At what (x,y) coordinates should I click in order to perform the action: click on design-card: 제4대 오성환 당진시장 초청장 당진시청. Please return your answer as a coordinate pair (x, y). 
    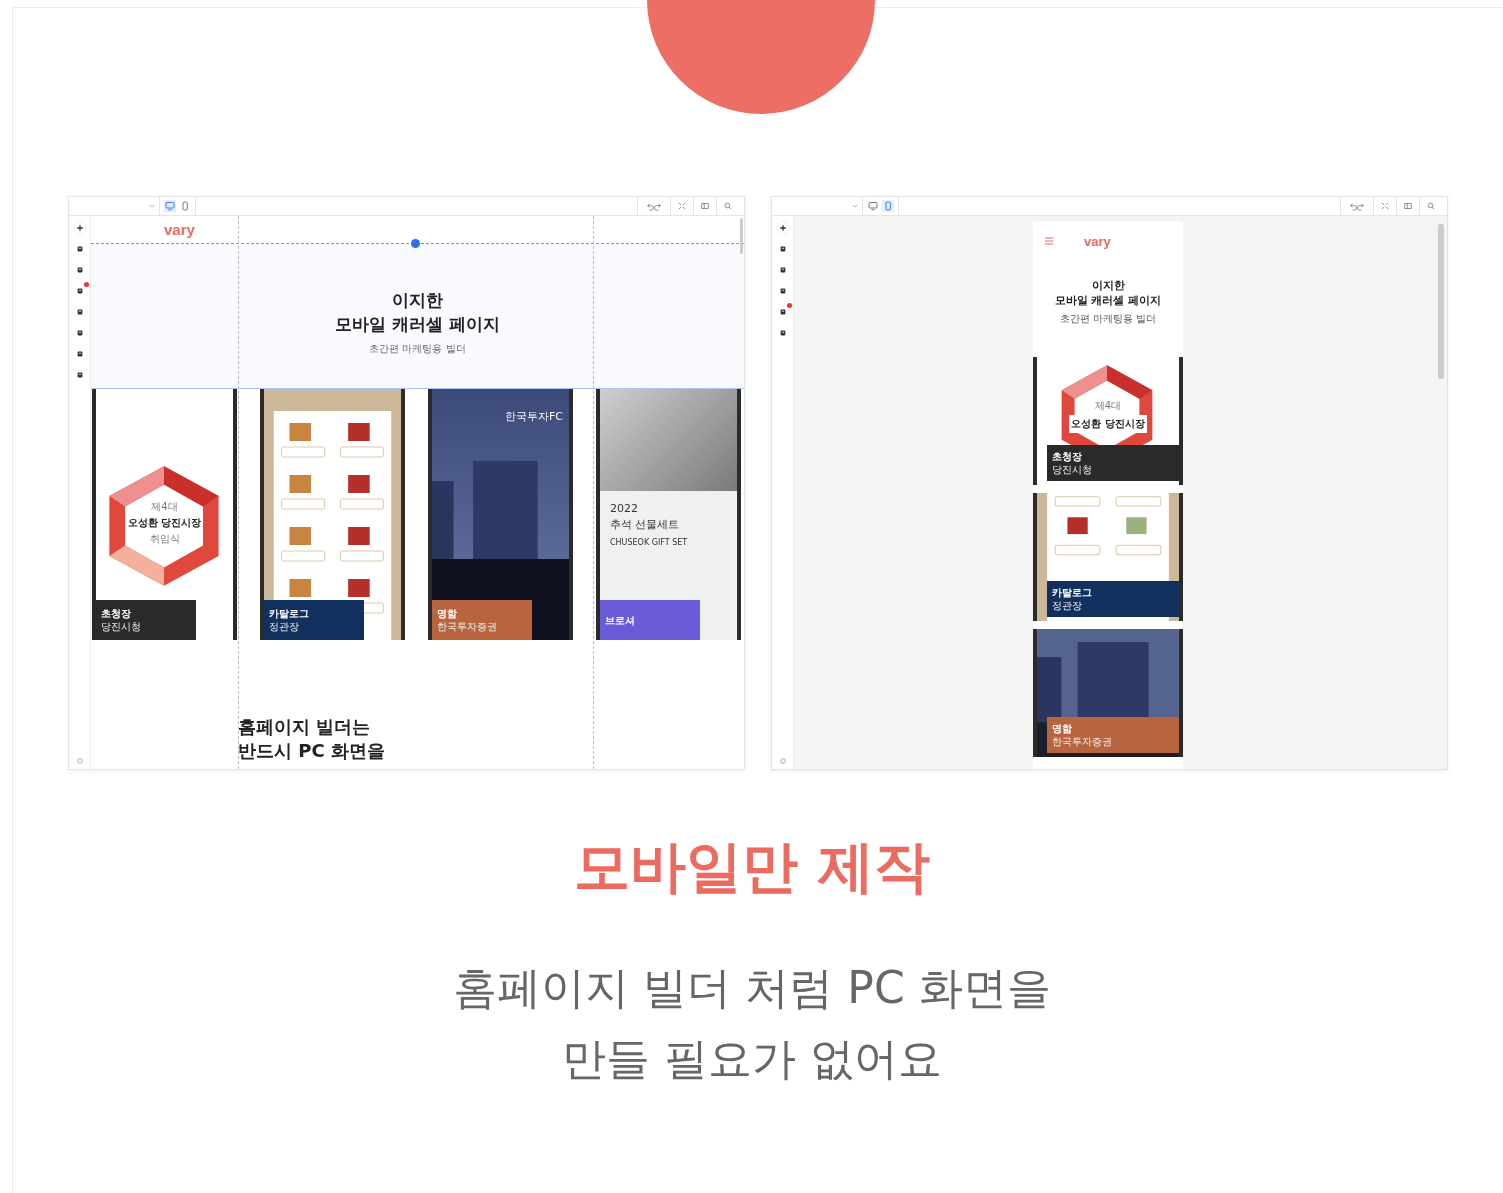
    Looking at the image, I should click on (1108, 421).